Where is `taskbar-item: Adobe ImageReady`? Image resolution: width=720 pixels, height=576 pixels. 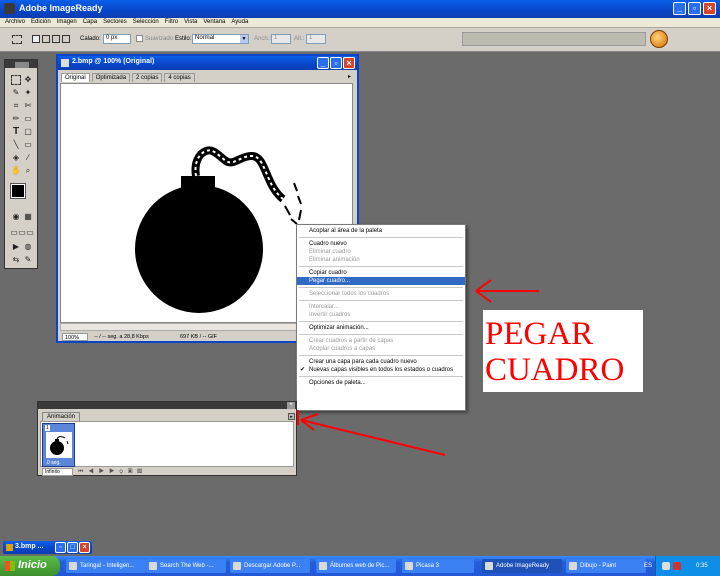 taskbar-item: Adobe ImageReady is located at coordinates (522, 566).